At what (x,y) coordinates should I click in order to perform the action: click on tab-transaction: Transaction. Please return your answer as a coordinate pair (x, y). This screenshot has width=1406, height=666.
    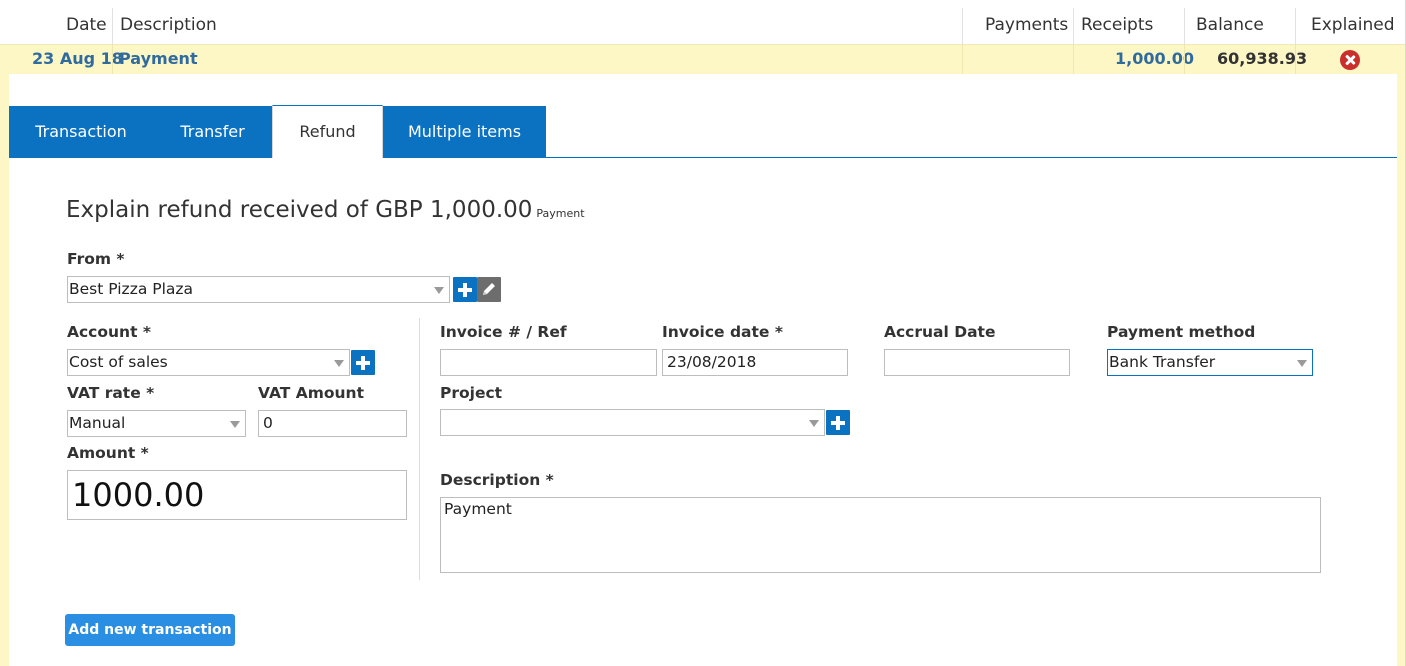
    Looking at the image, I should click on (81, 132).